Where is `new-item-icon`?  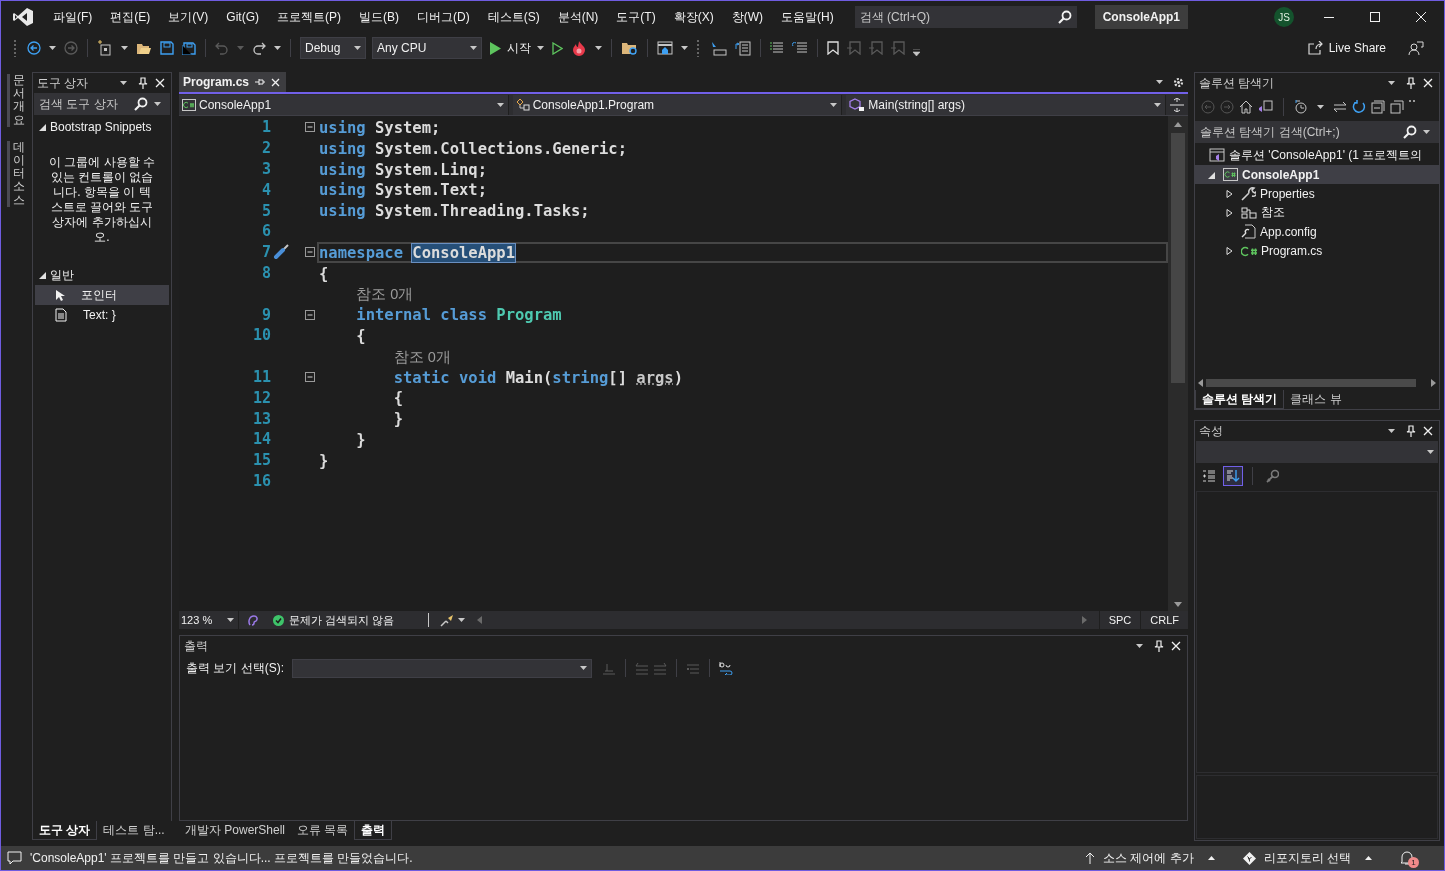 new-item-icon is located at coordinates (105, 48).